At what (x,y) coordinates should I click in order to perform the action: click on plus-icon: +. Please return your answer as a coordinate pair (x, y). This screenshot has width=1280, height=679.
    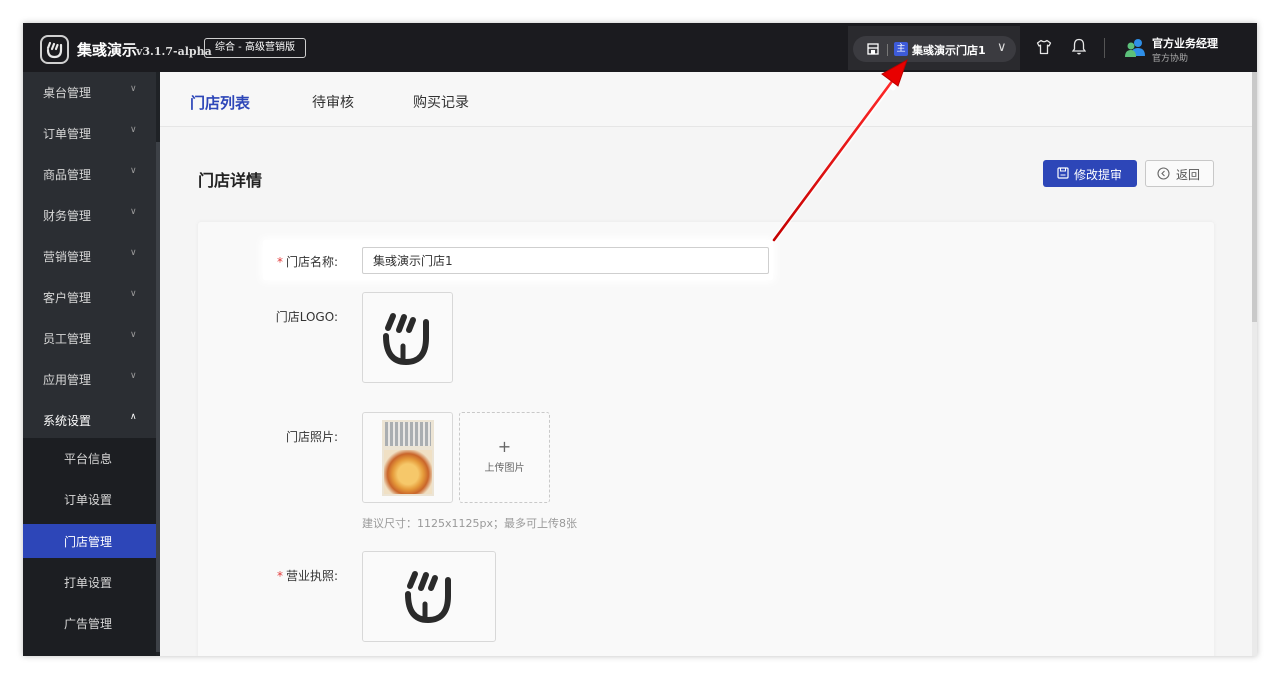
    Looking at the image, I should click on (504, 446).